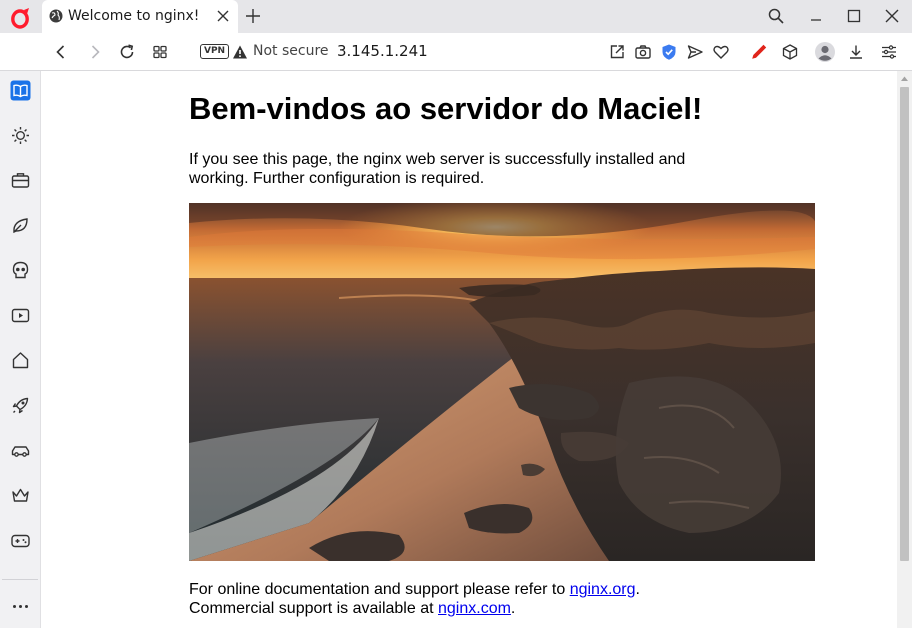 Image resolution: width=912 pixels, height=628 pixels. I want to click on opera-logo-icon, so click(21, 18).